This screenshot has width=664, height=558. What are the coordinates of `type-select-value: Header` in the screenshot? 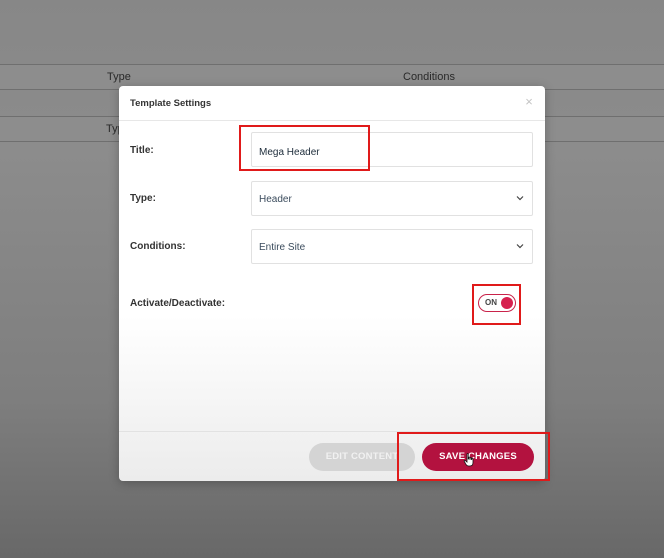 It's located at (275, 199).